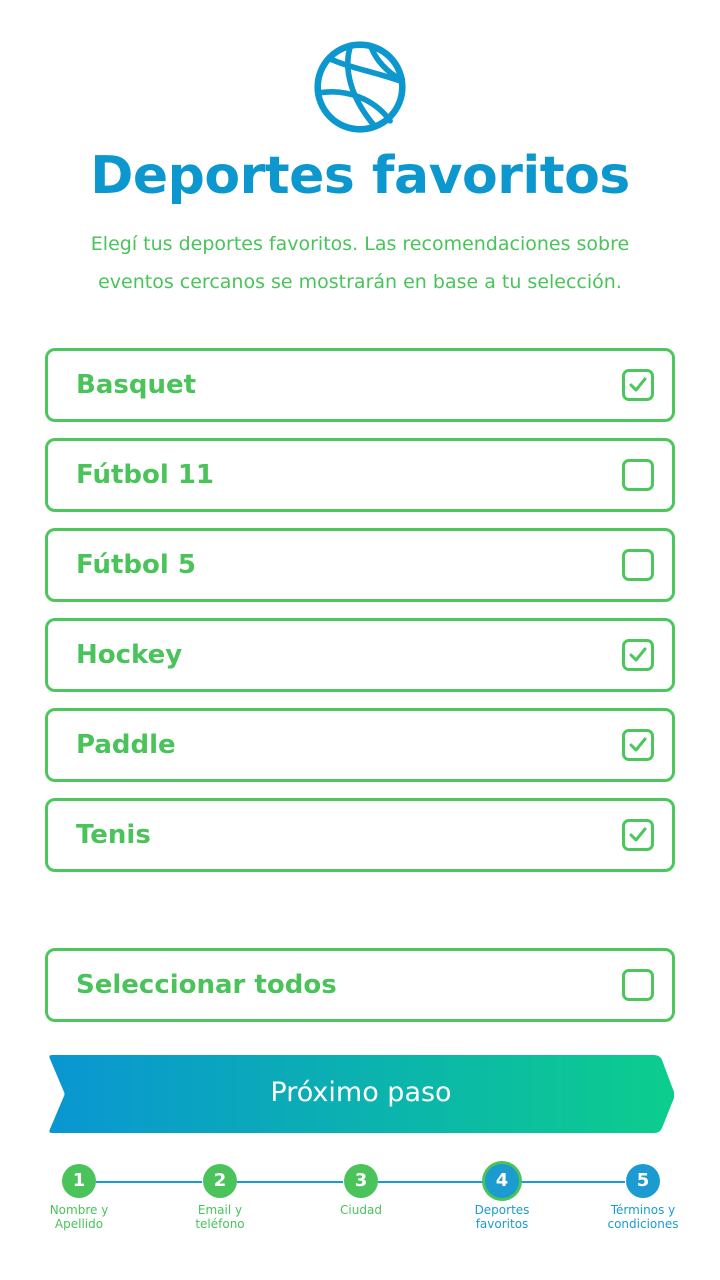  Describe the element at coordinates (643, 1217) in the screenshot. I see `step-label: Términos y condiciones` at that location.